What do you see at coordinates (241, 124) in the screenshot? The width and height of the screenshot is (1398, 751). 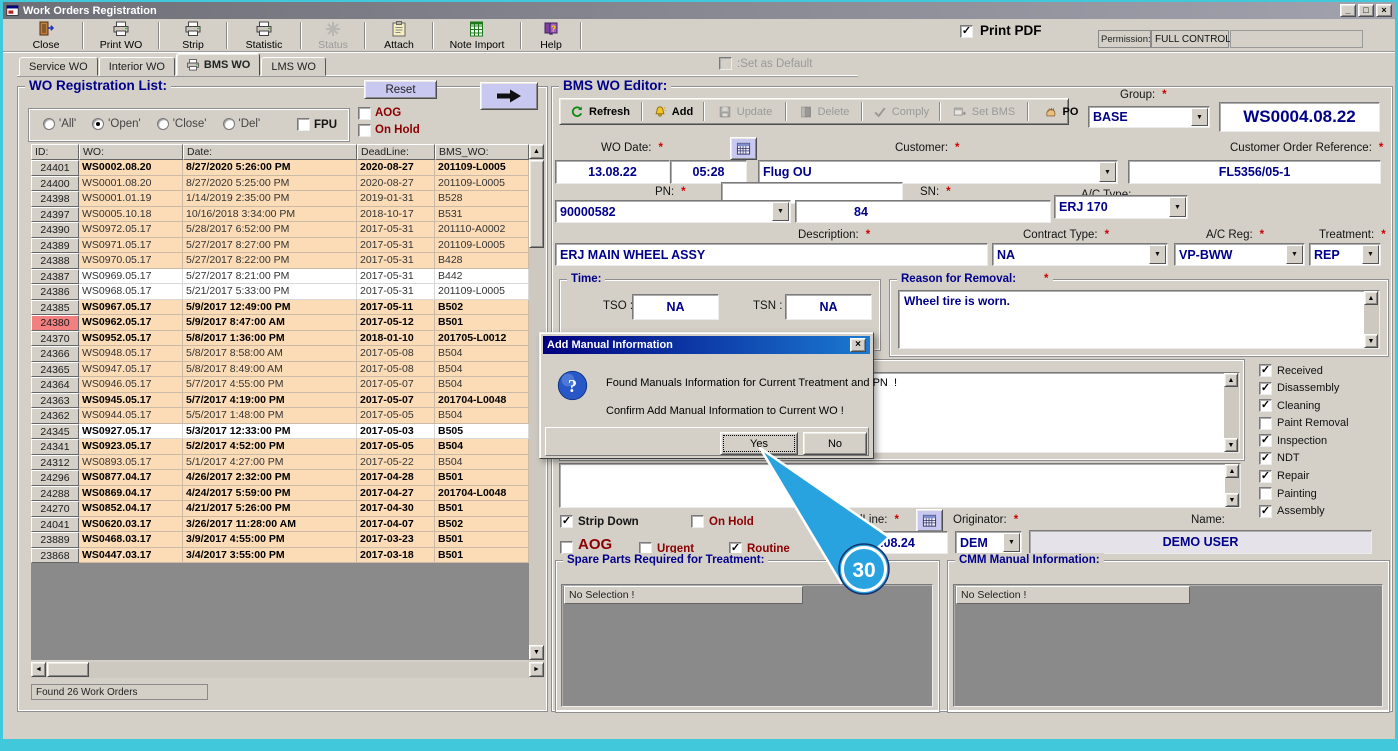 I see `filter-radio-del: 'Del'` at bounding box center [241, 124].